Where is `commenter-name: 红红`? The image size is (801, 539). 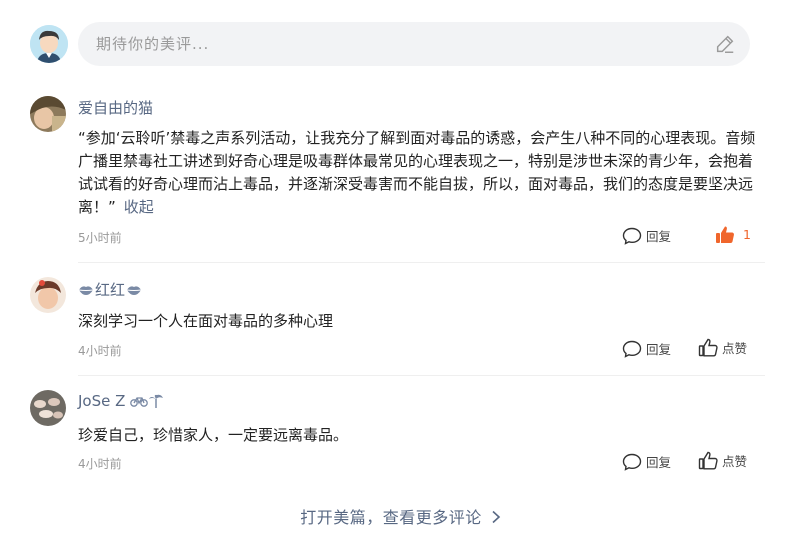
commenter-name: 红红 is located at coordinates (110, 290).